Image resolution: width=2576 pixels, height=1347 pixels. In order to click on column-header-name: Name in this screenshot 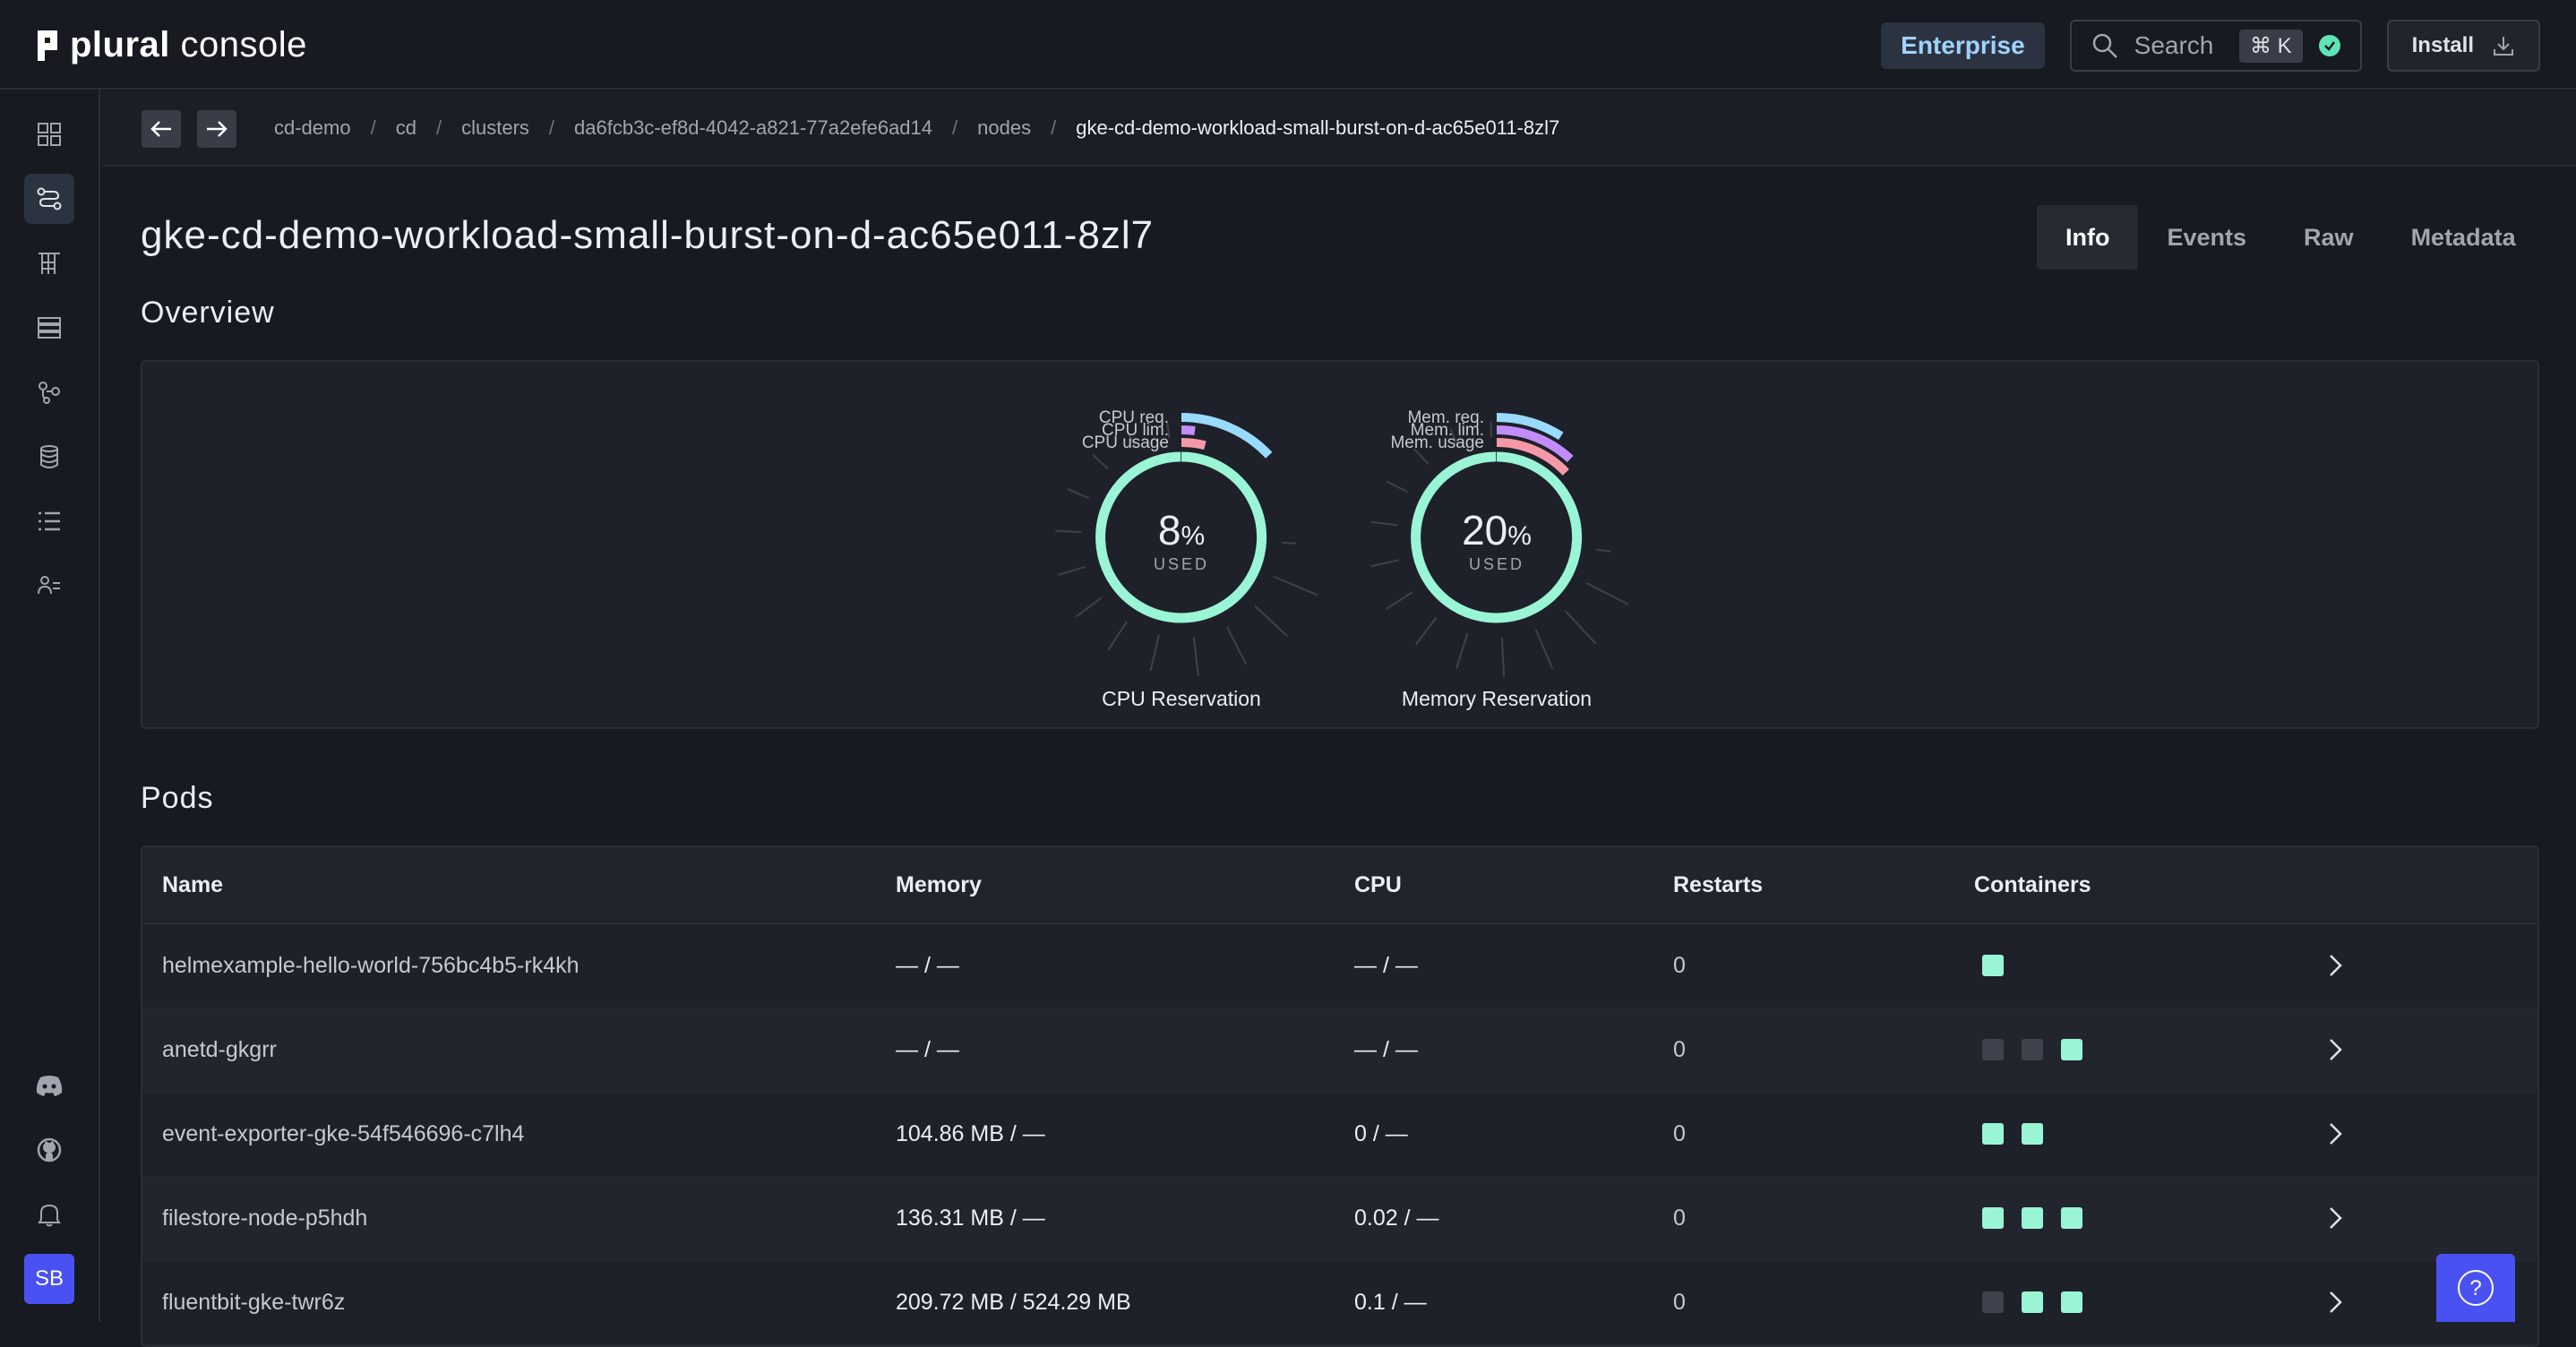, I will do `click(192, 885)`.